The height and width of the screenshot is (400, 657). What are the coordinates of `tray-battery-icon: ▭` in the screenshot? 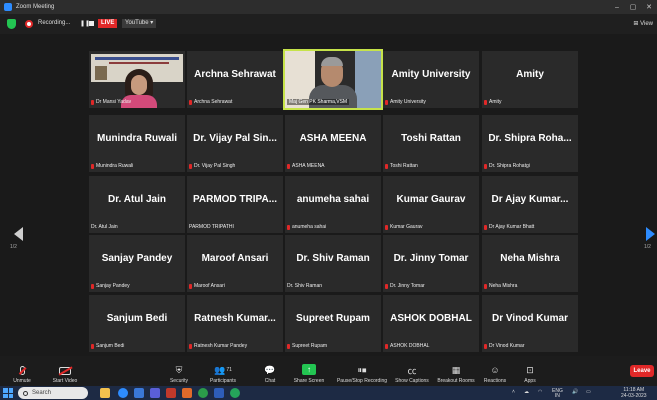 It's located at (588, 392).